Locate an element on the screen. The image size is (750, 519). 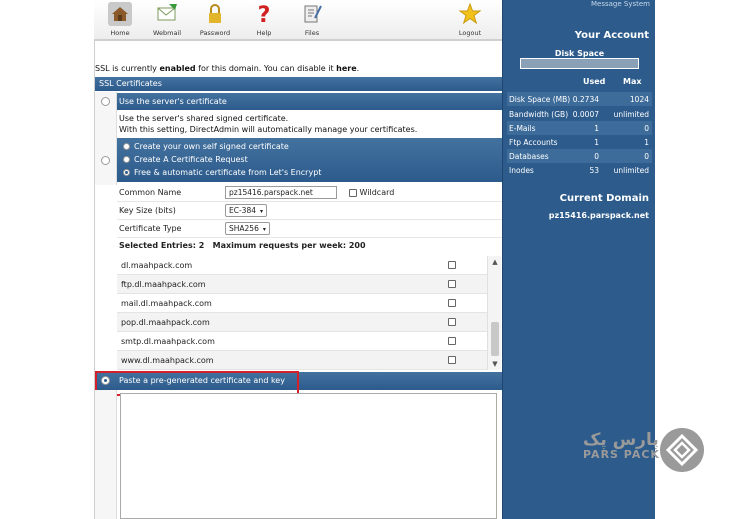
option-server-radio is located at coordinates (105, 101).